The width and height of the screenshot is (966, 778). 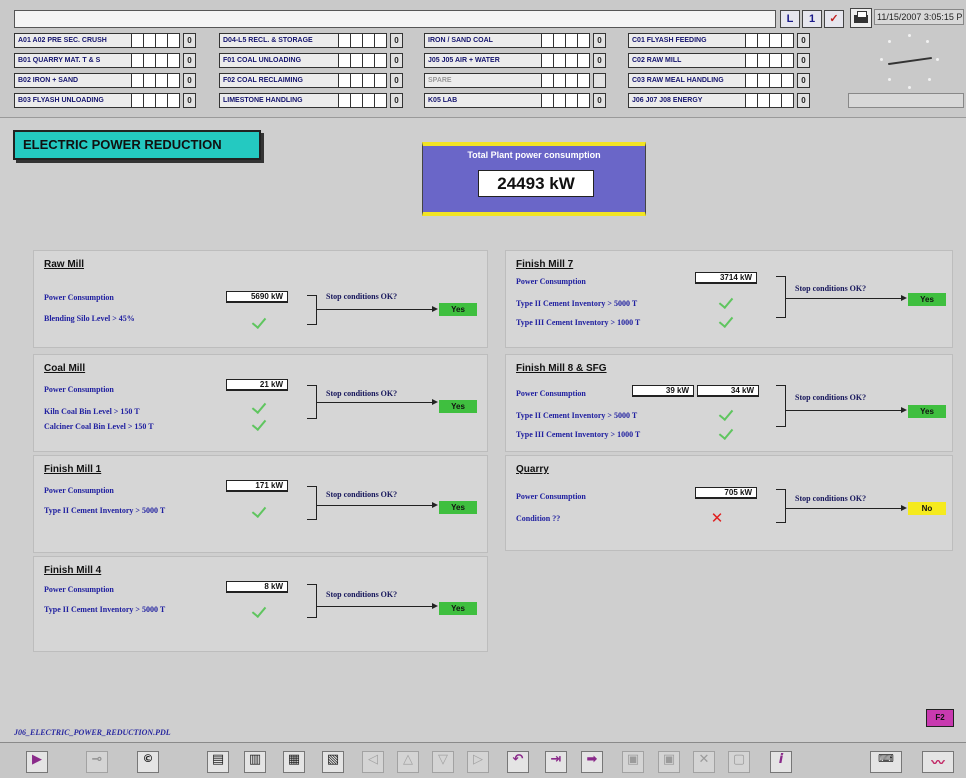 I want to click on nav-left-icon: ◁, so click(x=373, y=762).